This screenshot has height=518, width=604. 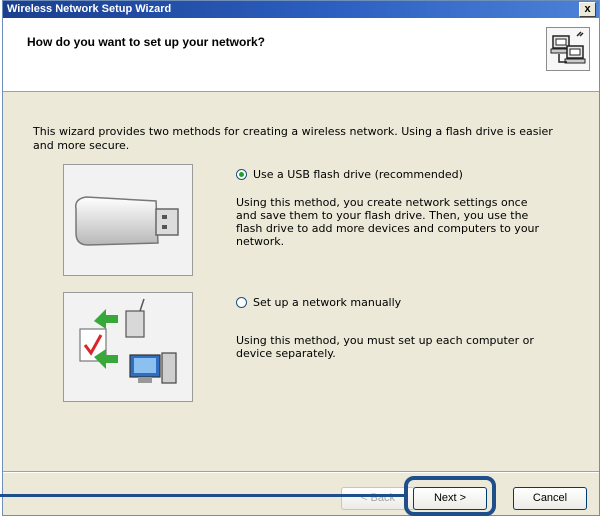 I want to click on cancel-button: Cancel, so click(x=550, y=498).